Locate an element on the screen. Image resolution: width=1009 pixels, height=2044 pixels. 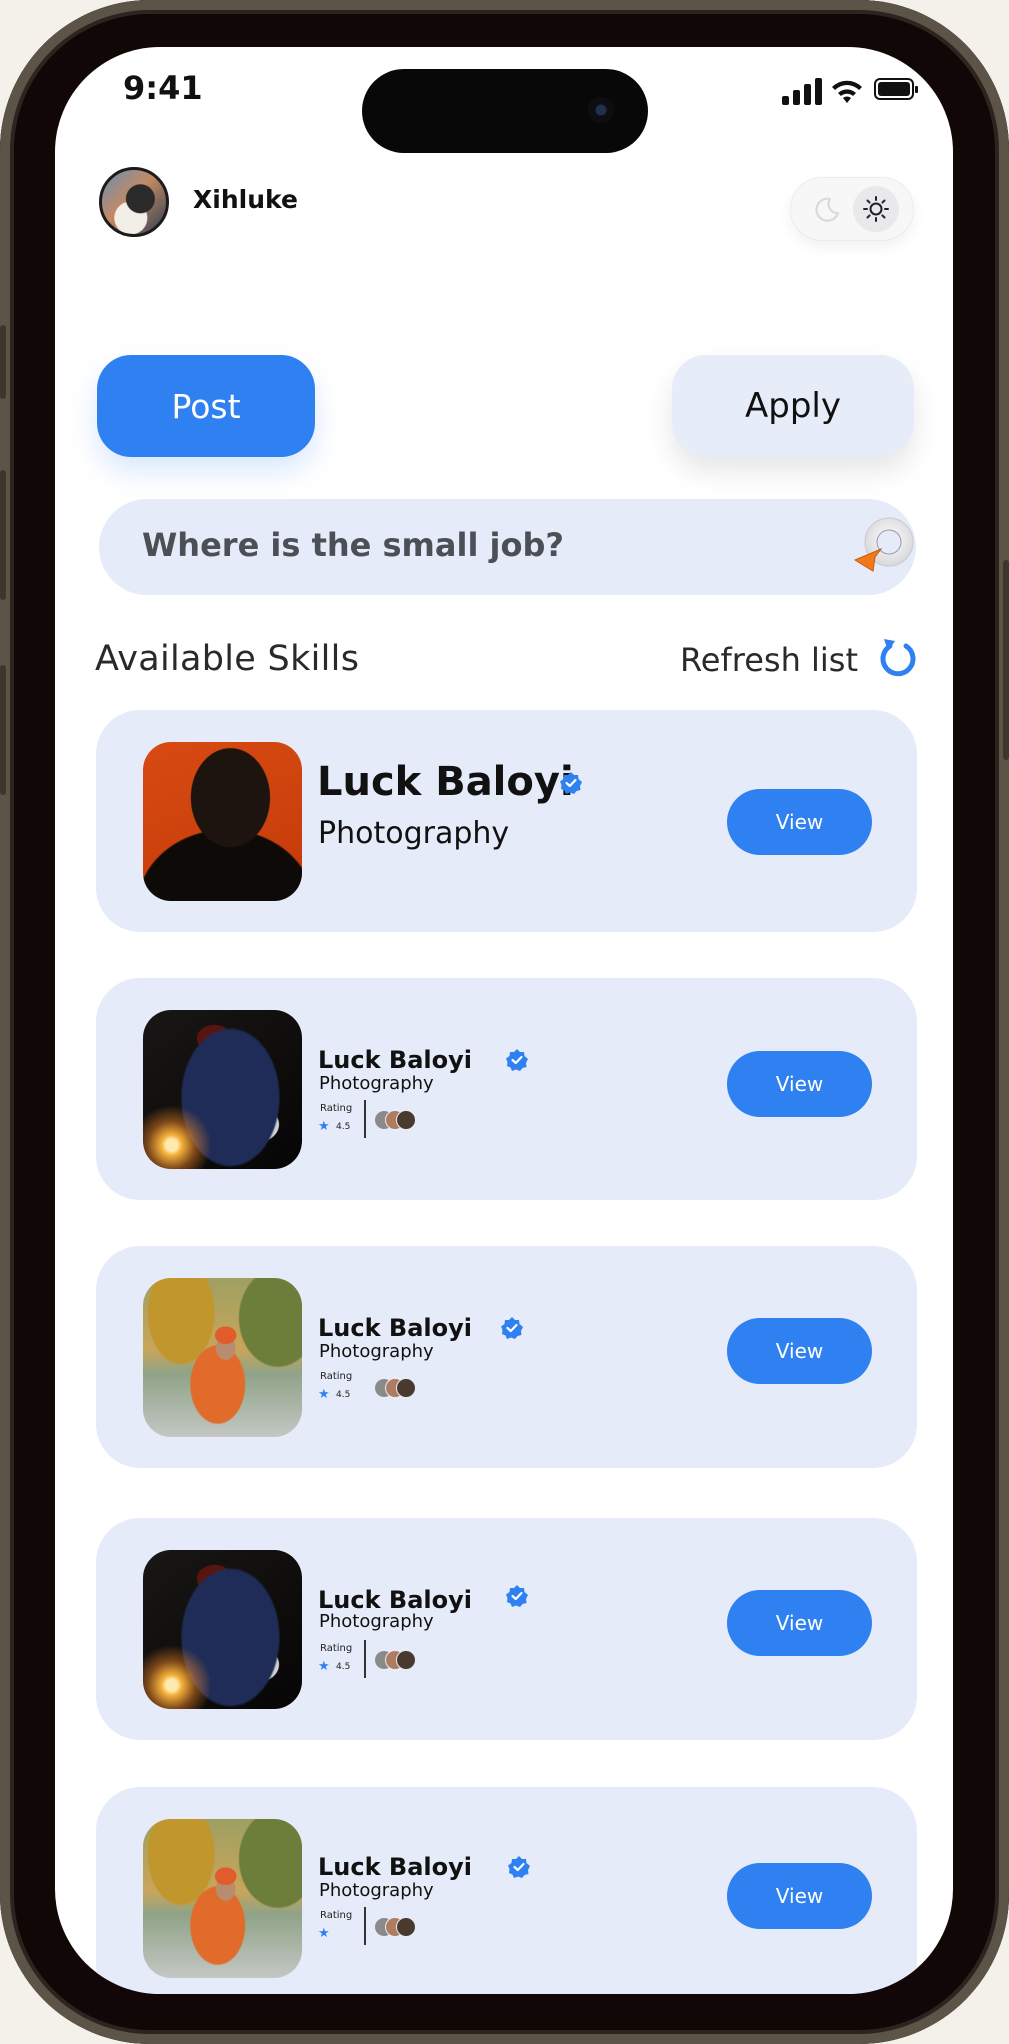
volume-up-button is located at coordinates (3, 535).